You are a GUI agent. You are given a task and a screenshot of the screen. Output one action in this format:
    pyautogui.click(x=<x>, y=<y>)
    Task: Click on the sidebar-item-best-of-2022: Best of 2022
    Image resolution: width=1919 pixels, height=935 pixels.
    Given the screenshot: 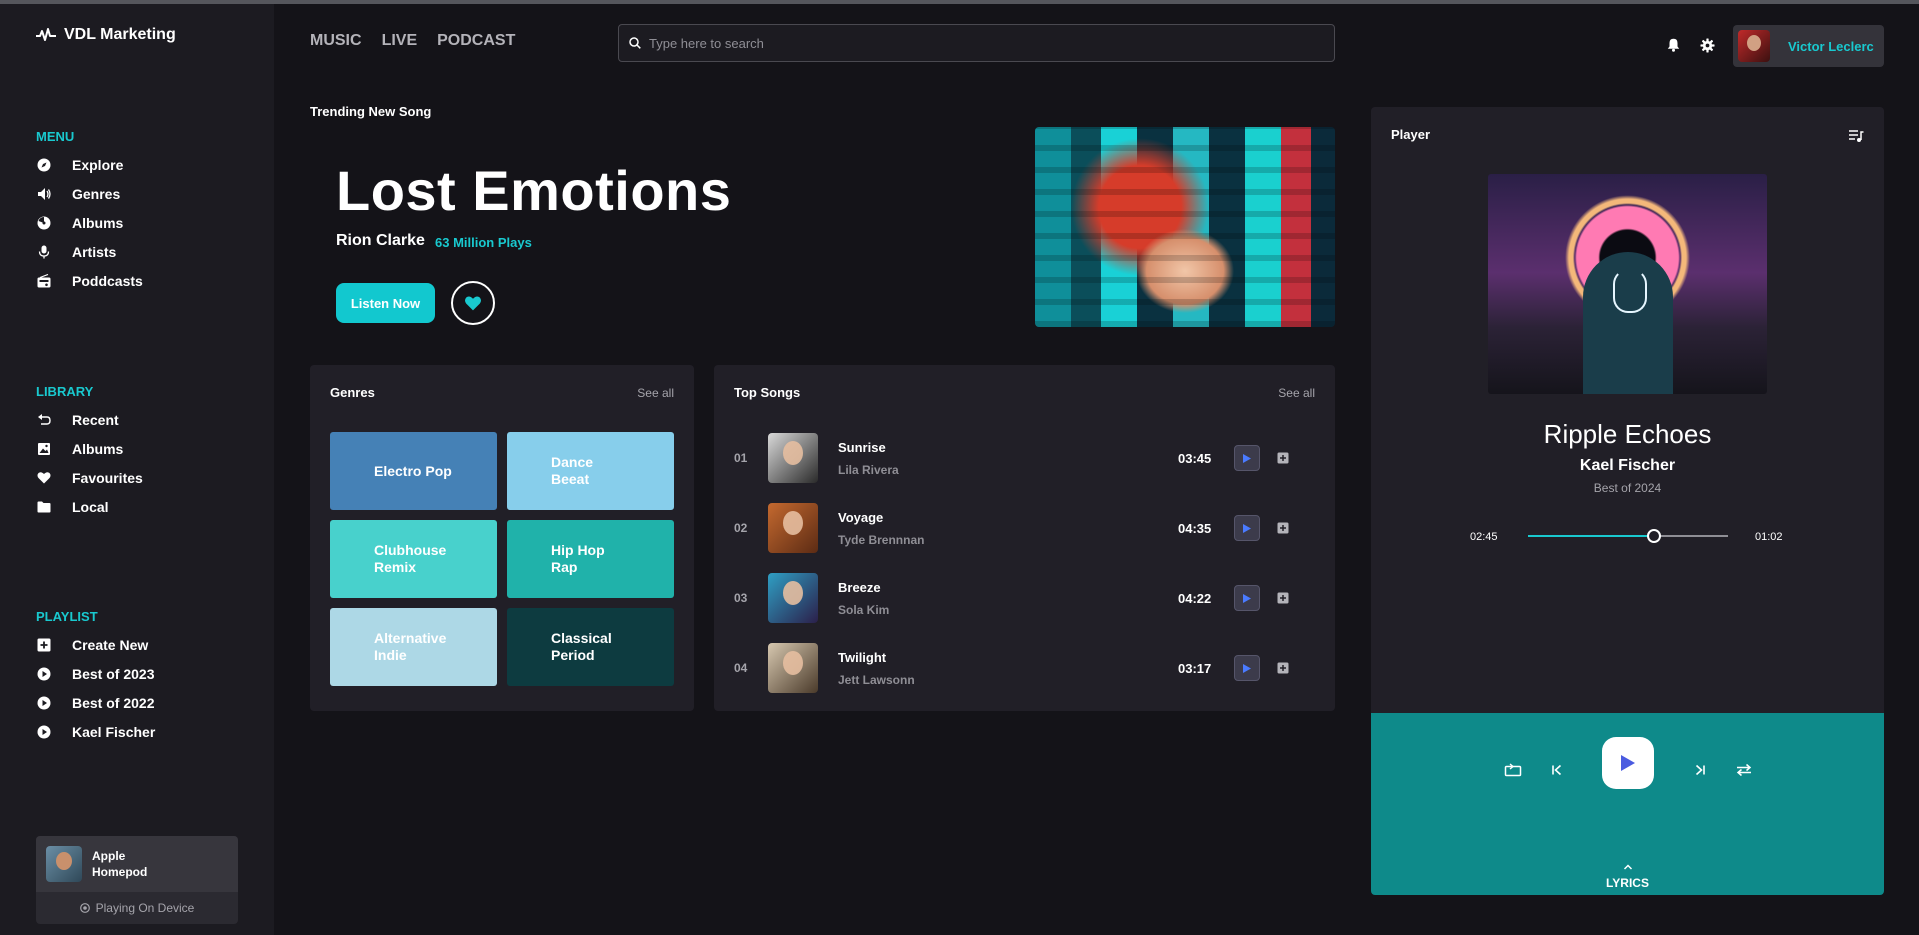 What is the action you would take?
    pyautogui.click(x=146, y=702)
    